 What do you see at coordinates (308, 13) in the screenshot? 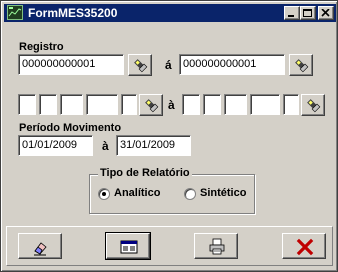
I see `maximize-button` at bounding box center [308, 13].